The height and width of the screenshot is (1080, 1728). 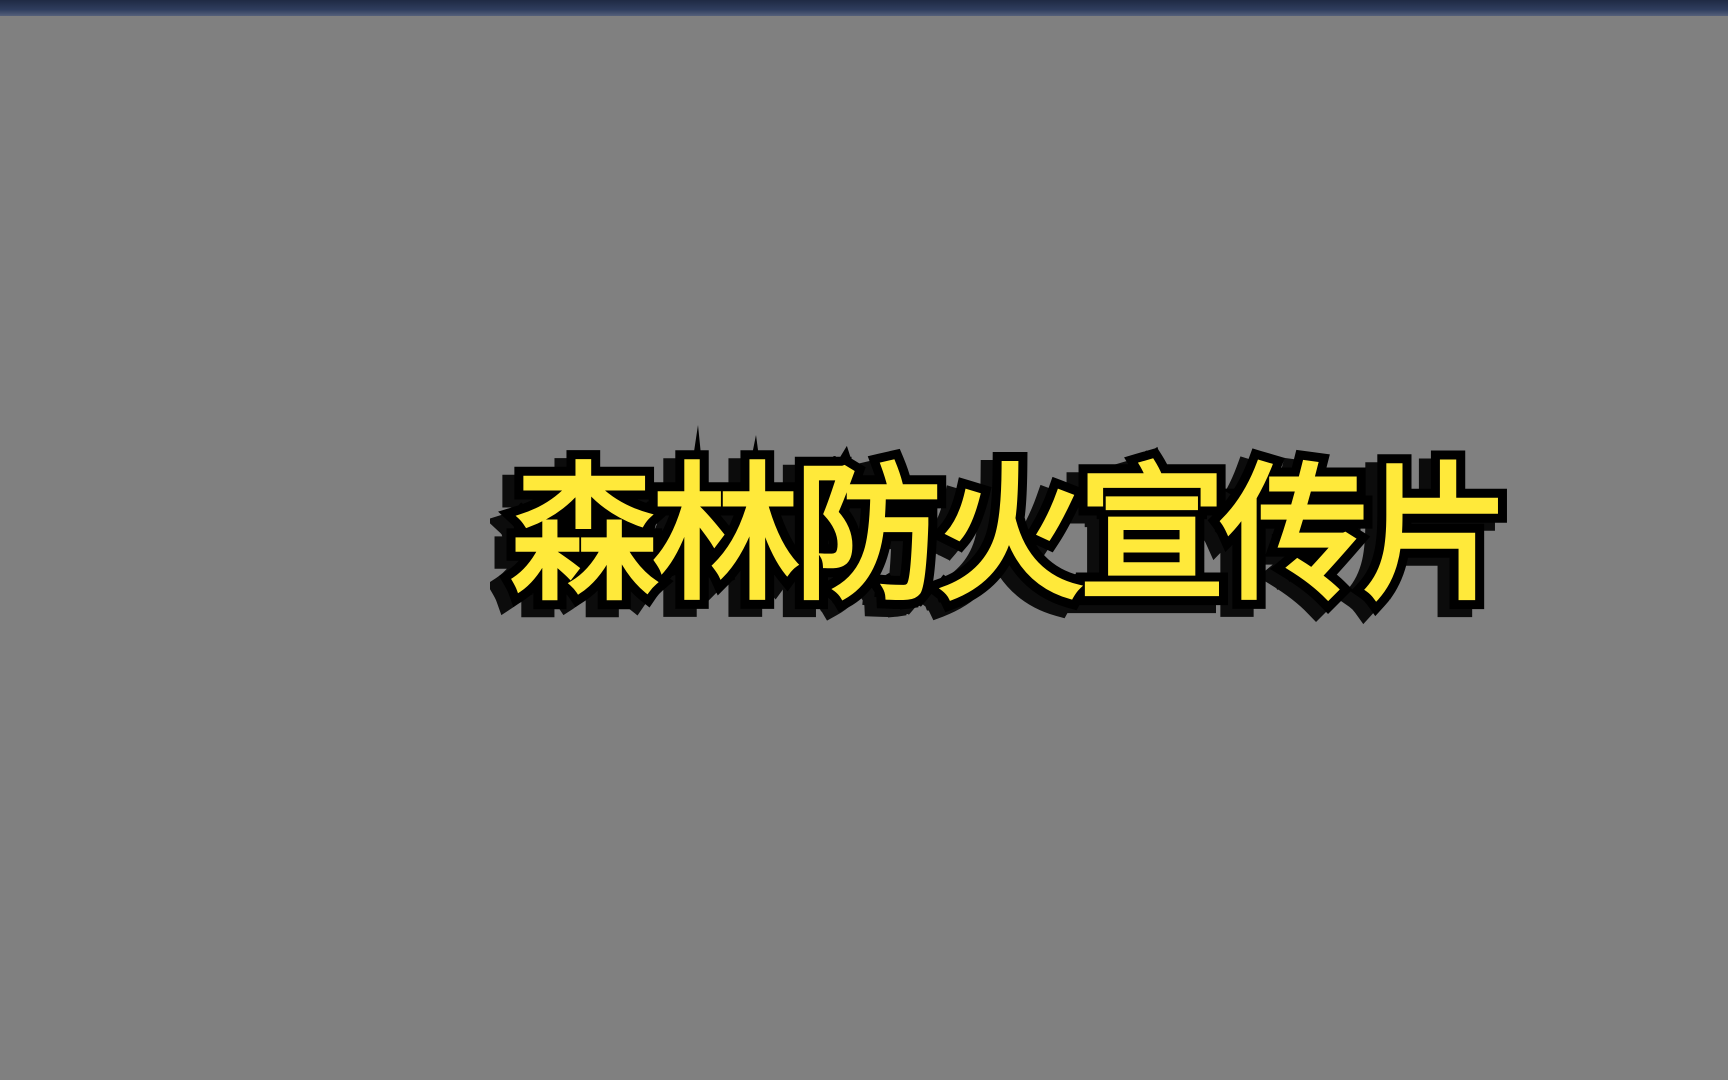 I want to click on top-bar, so click(x=864, y=8).